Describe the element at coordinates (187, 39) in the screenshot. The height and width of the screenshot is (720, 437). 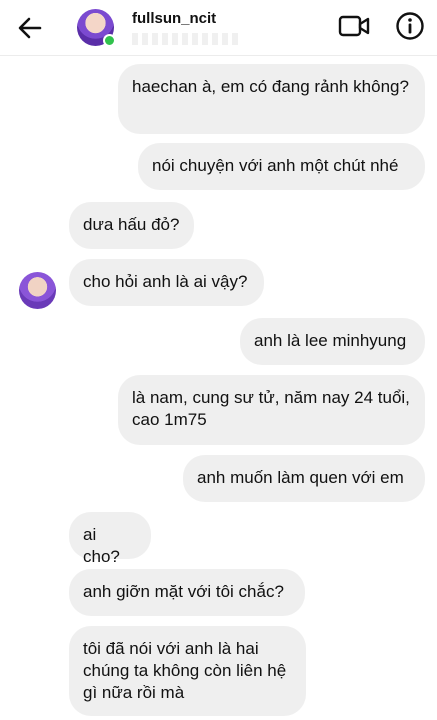
I see `contact-status-blurred` at that location.